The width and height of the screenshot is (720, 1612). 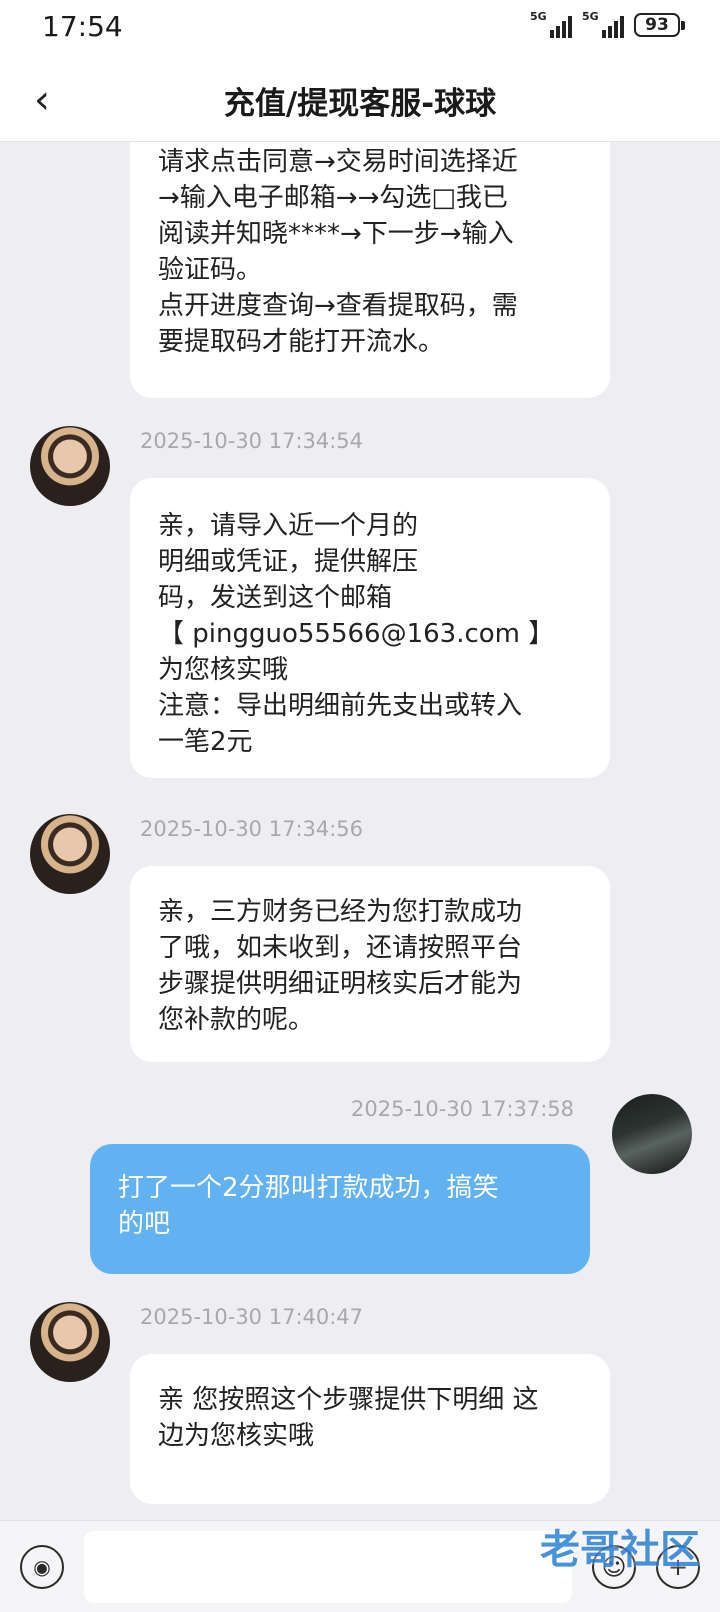 What do you see at coordinates (252, 1317) in the screenshot?
I see `message-timestamp: 2025-10-30 17:40:47` at bounding box center [252, 1317].